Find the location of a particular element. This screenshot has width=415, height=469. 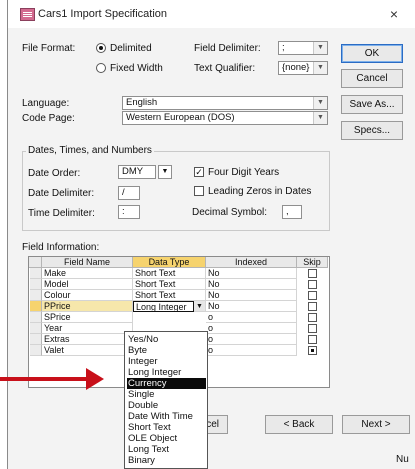

skip-checked-mark is located at coordinates (312, 350).